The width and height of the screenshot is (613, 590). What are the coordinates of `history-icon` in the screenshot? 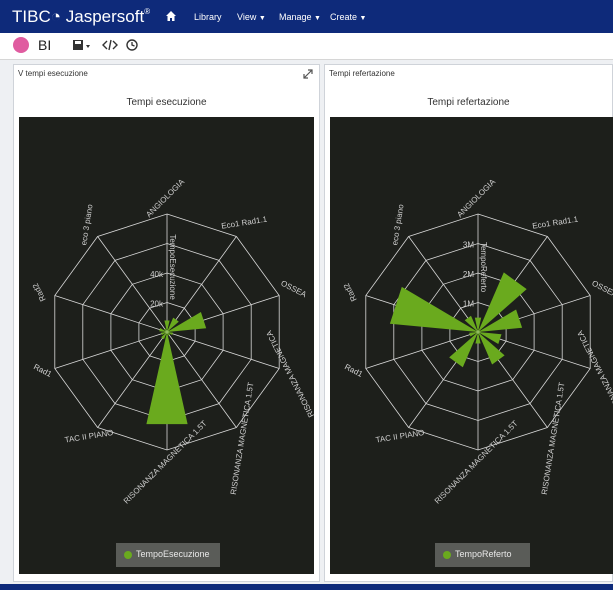 It's located at (132, 45).